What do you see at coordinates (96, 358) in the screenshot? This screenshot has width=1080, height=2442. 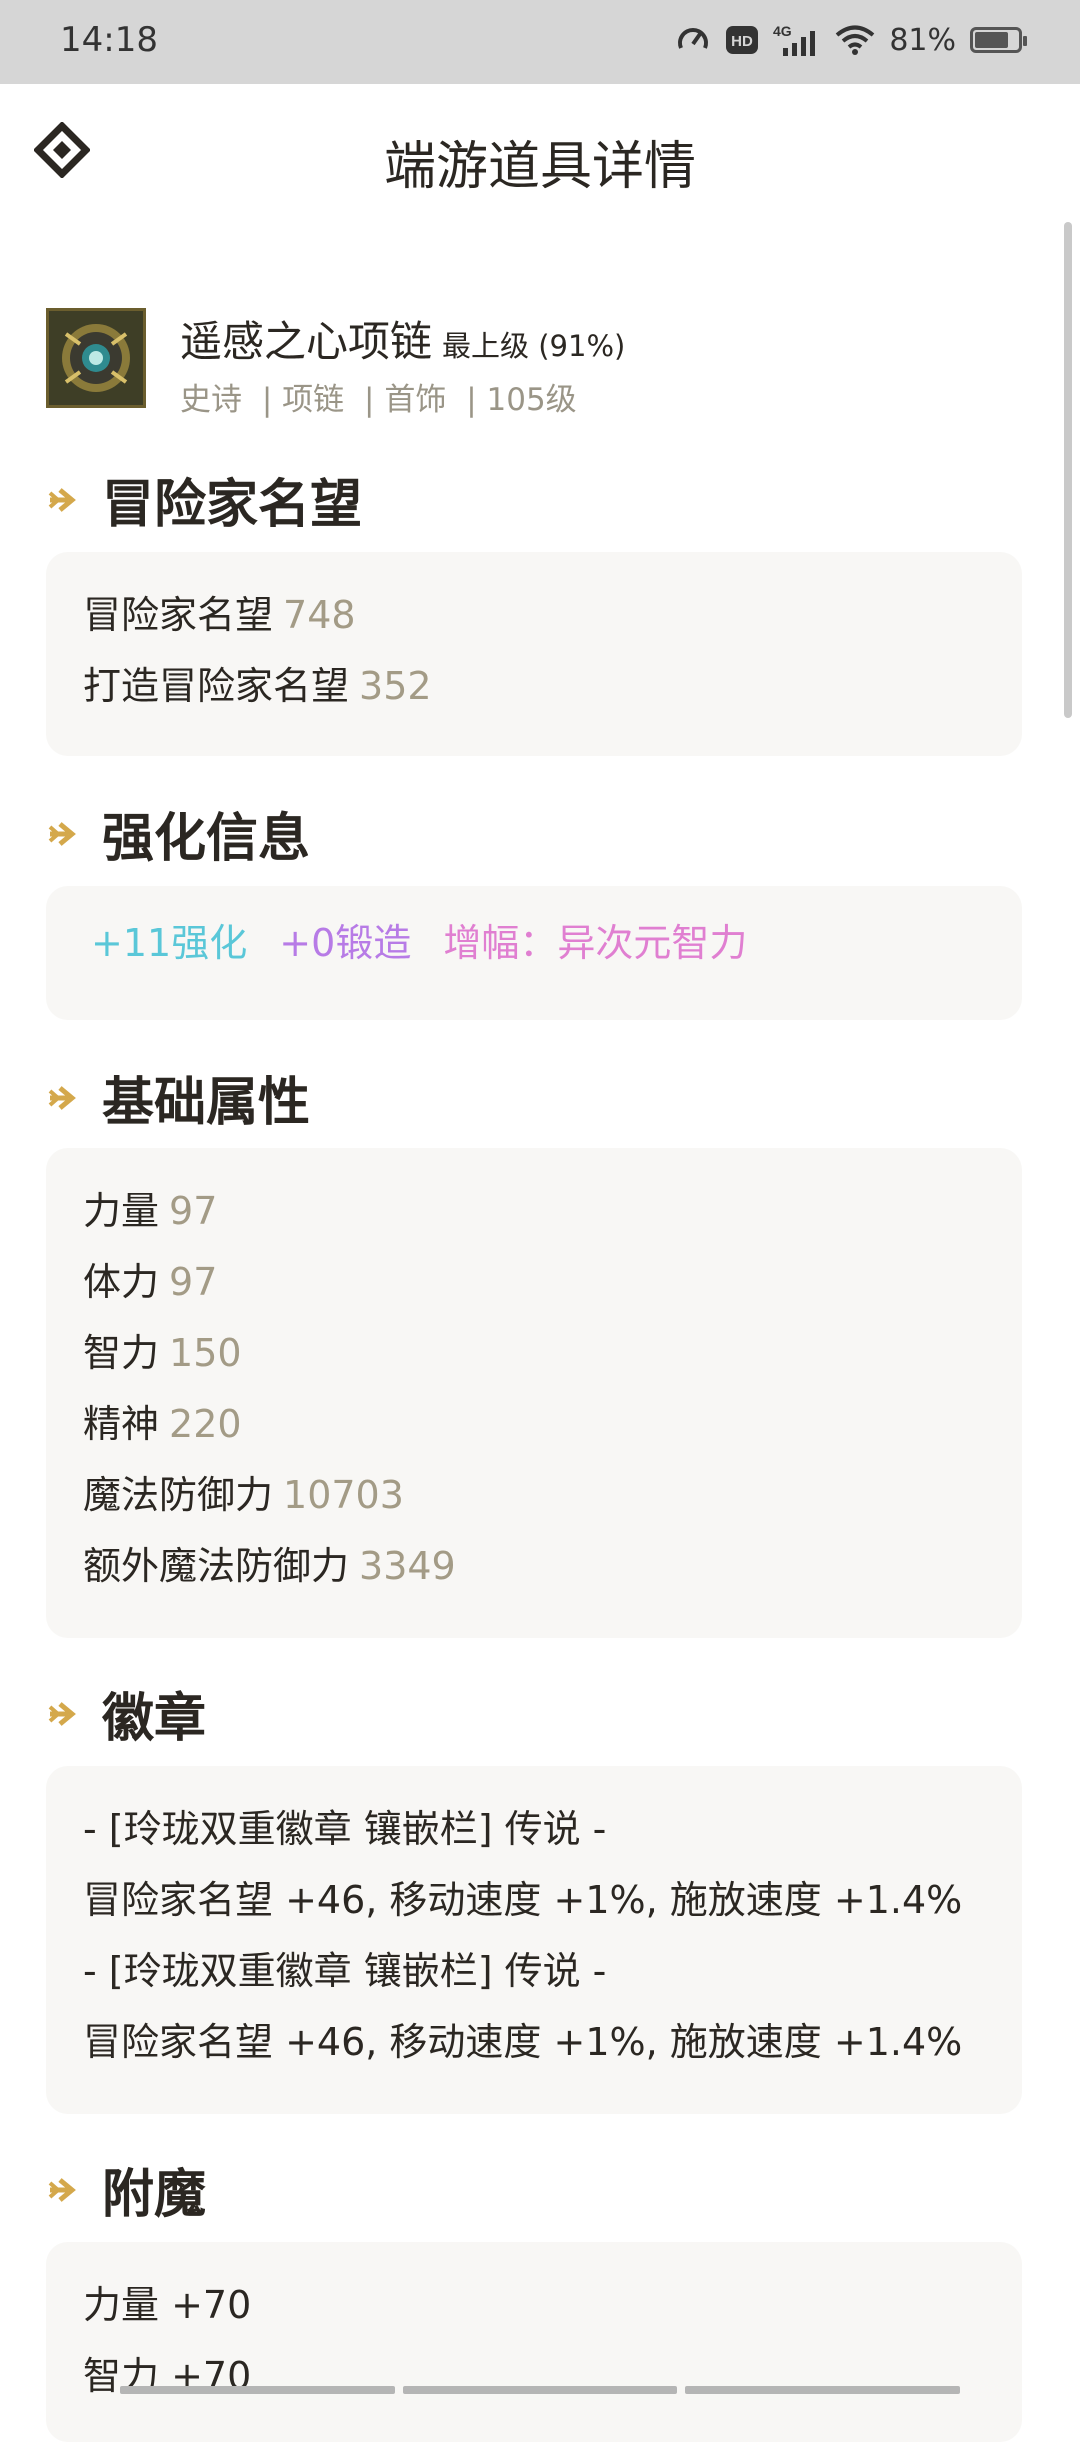 I see `necklace-item-icon` at bounding box center [96, 358].